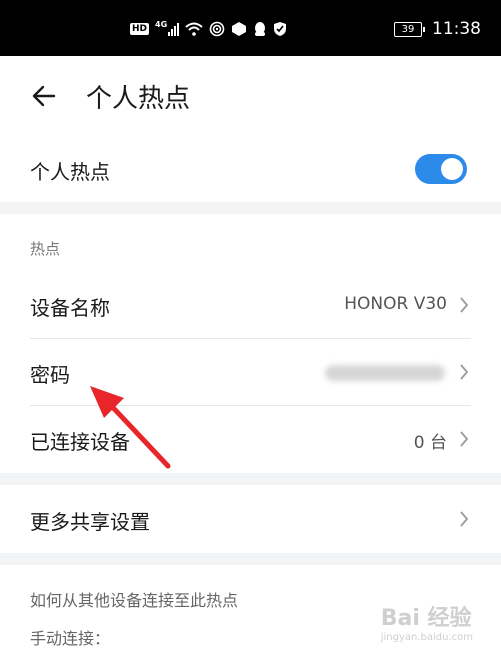 This screenshot has height=656, width=501. What do you see at coordinates (385, 373) in the screenshot?
I see `password-value-obscured` at bounding box center [385, 373].